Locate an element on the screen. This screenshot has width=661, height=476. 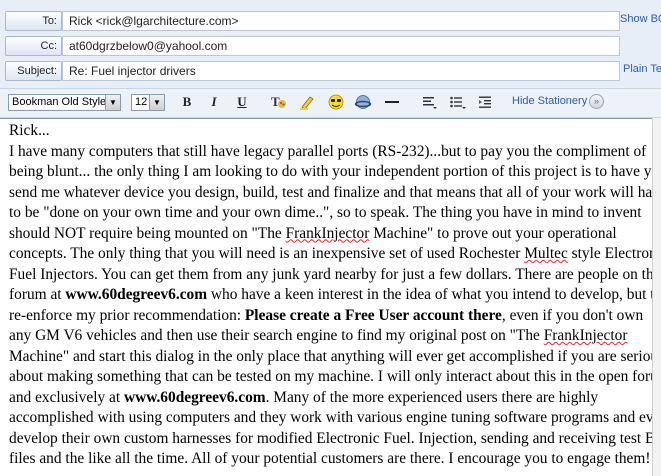
to-field: Rick <rick@lgarchitecture.com> is located at coordinates (341, 21).